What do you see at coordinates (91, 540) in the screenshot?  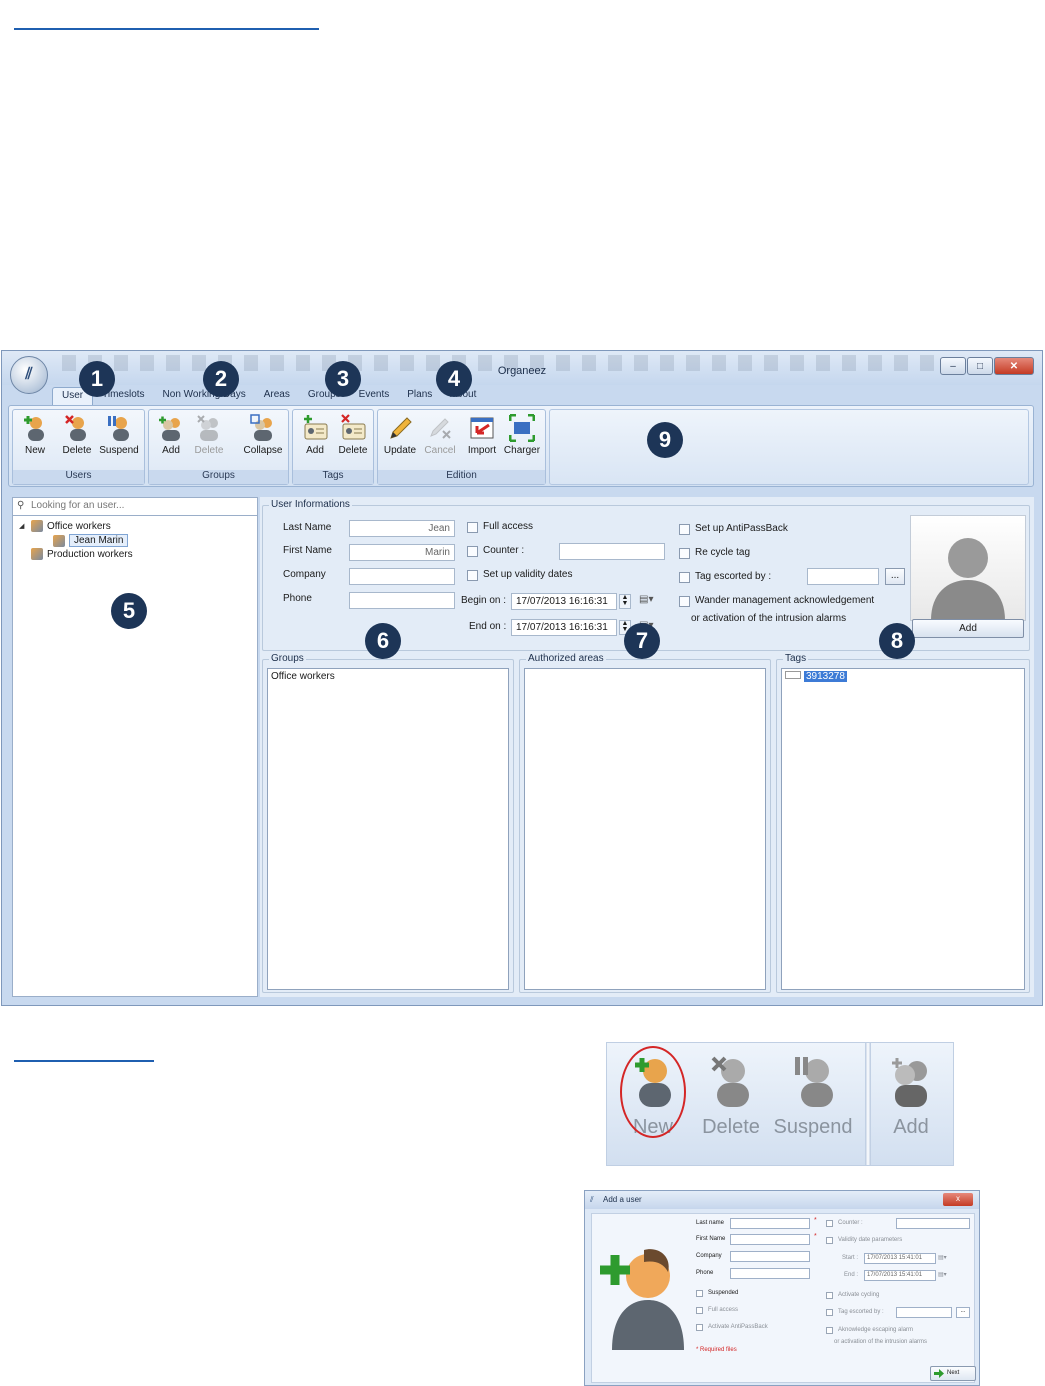 I see `tree-user-jean-marin: Jean Marin` at bounding box center [91, 540].